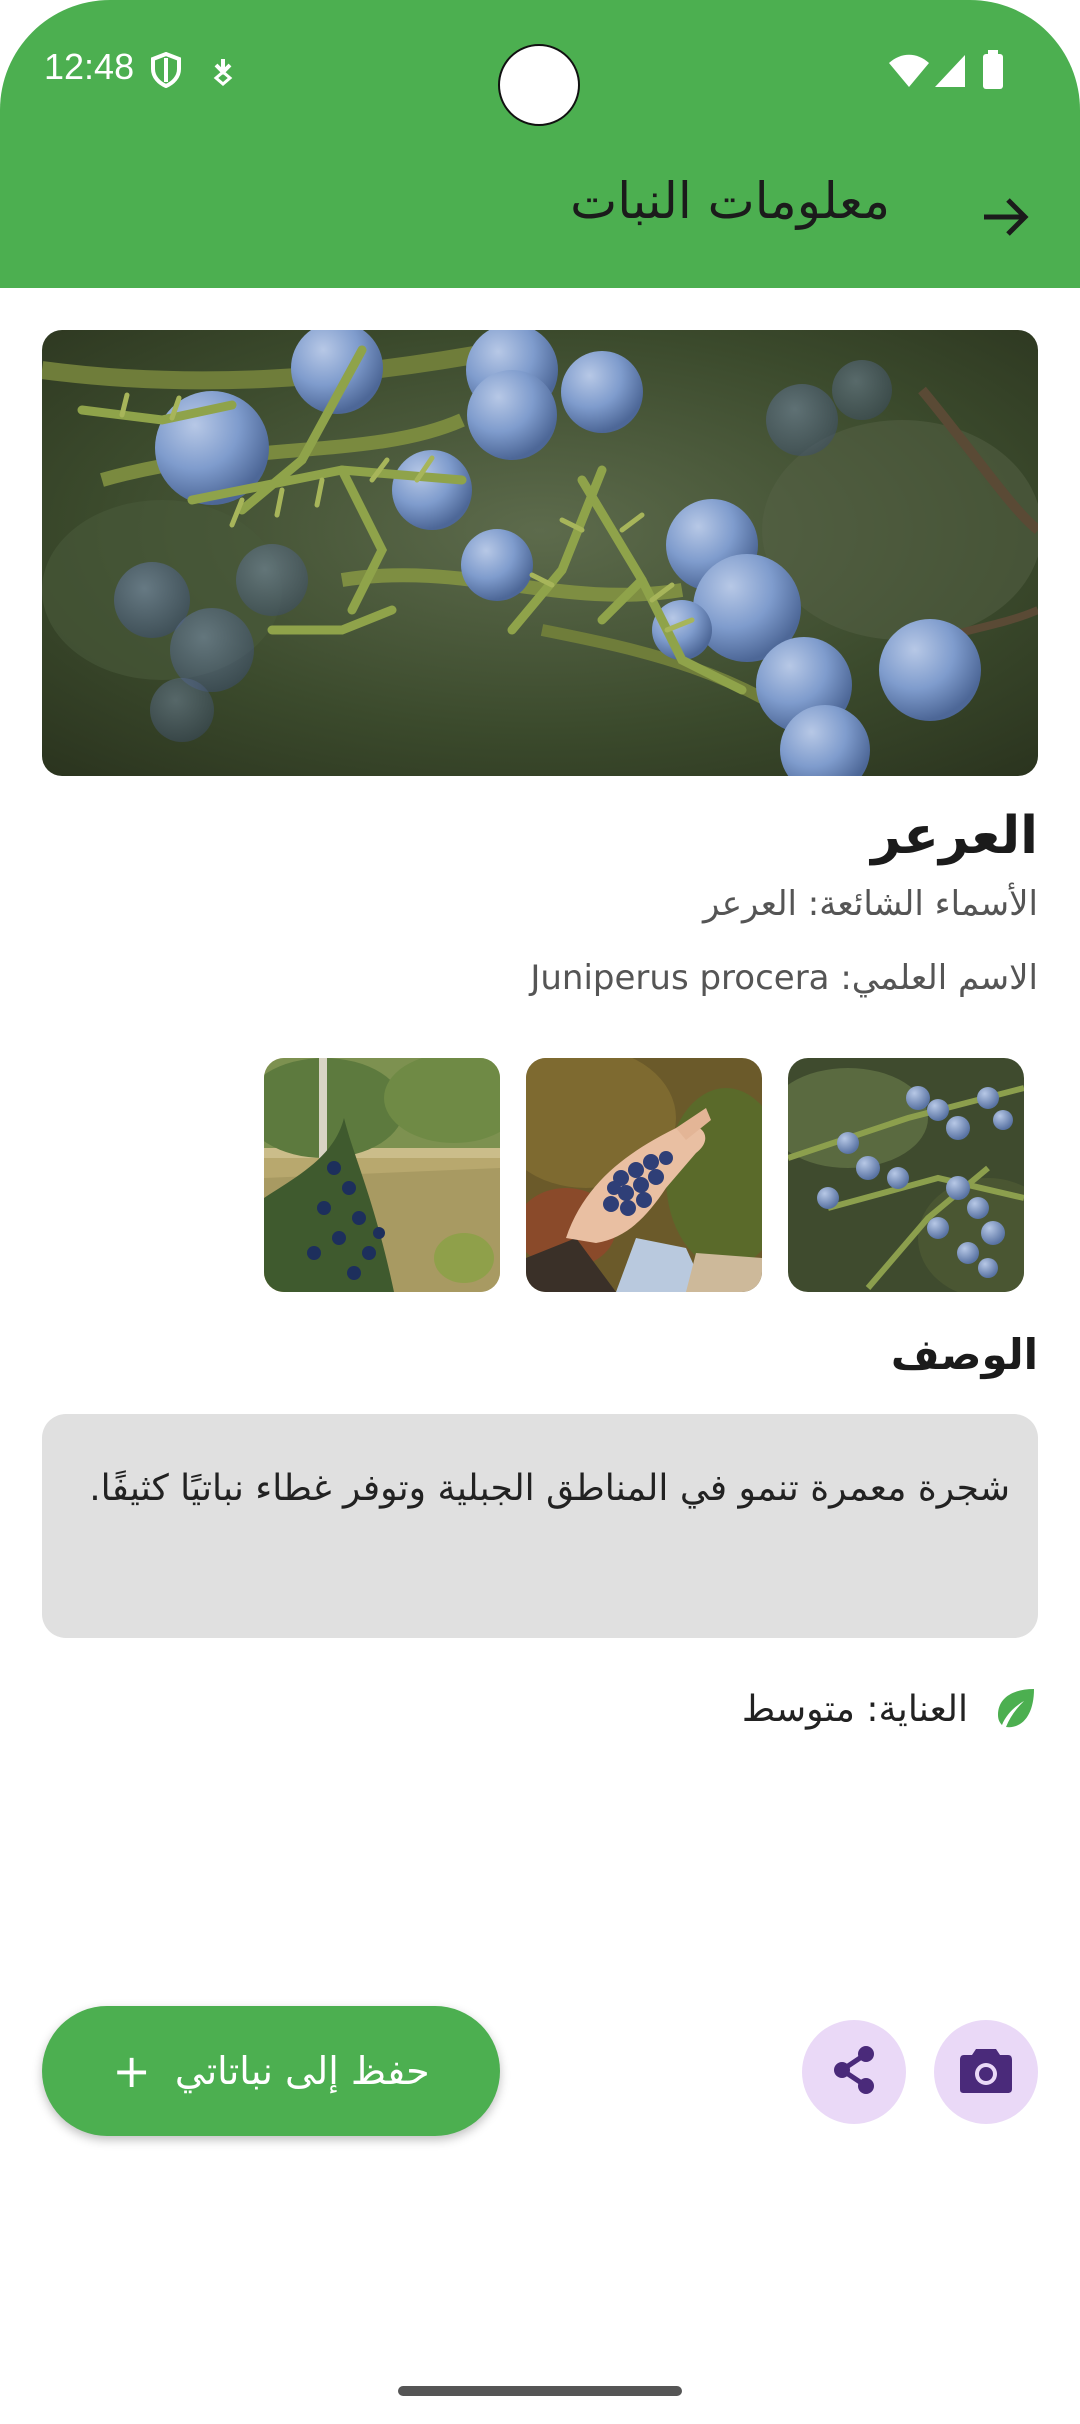 The image size is (1080, 2424). Describe the element at coordinates (166, 71) in the screenshot. I see `shield-icon` at that location.